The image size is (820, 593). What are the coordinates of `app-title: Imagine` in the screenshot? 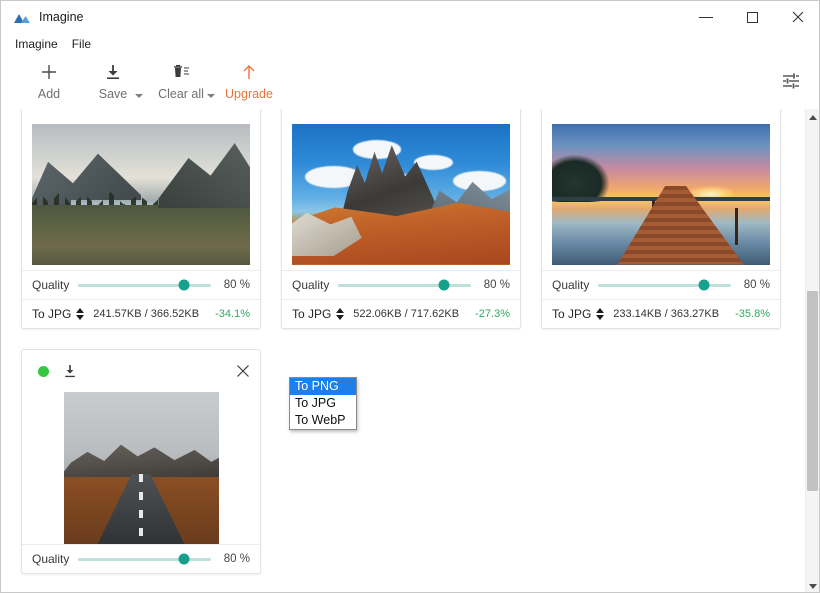 It's located at (61, 17).